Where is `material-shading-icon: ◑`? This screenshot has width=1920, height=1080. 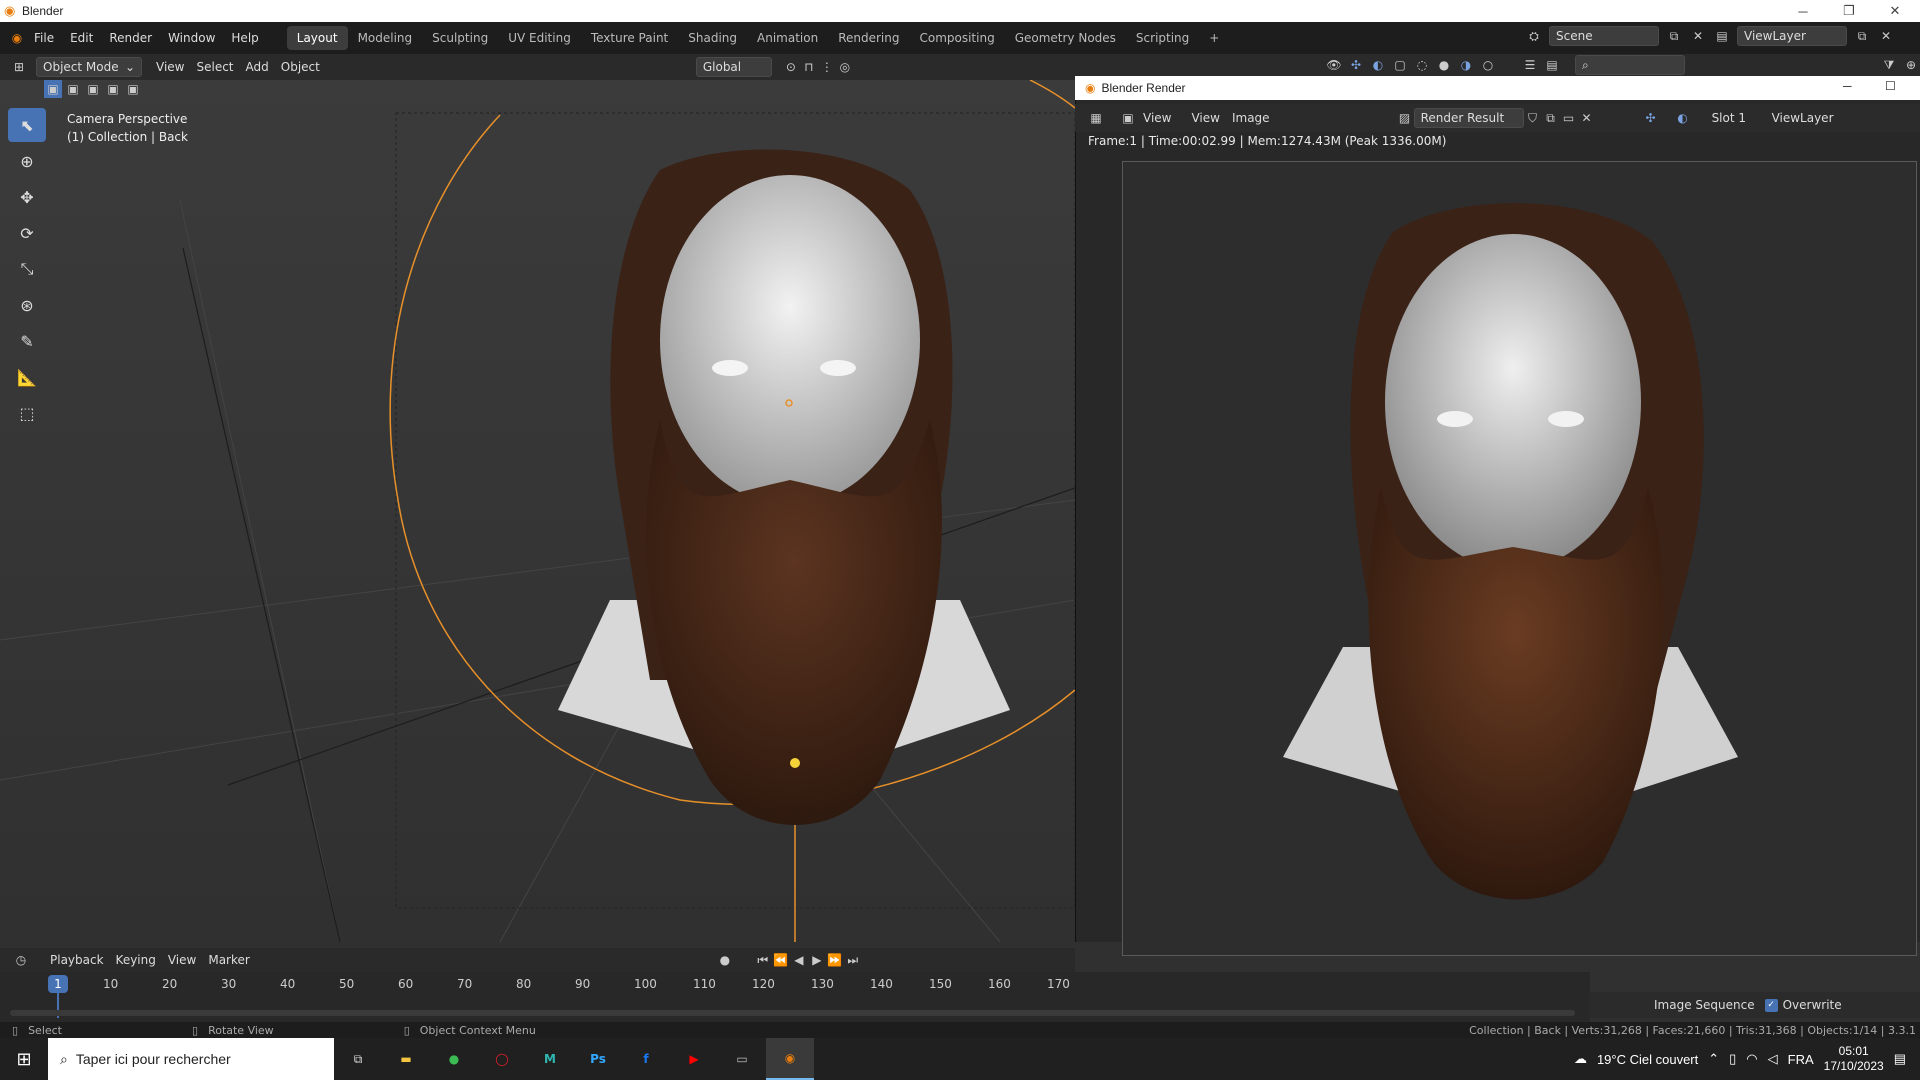
material-shading-icon: ◑ is located at coordinates (1466, 65).